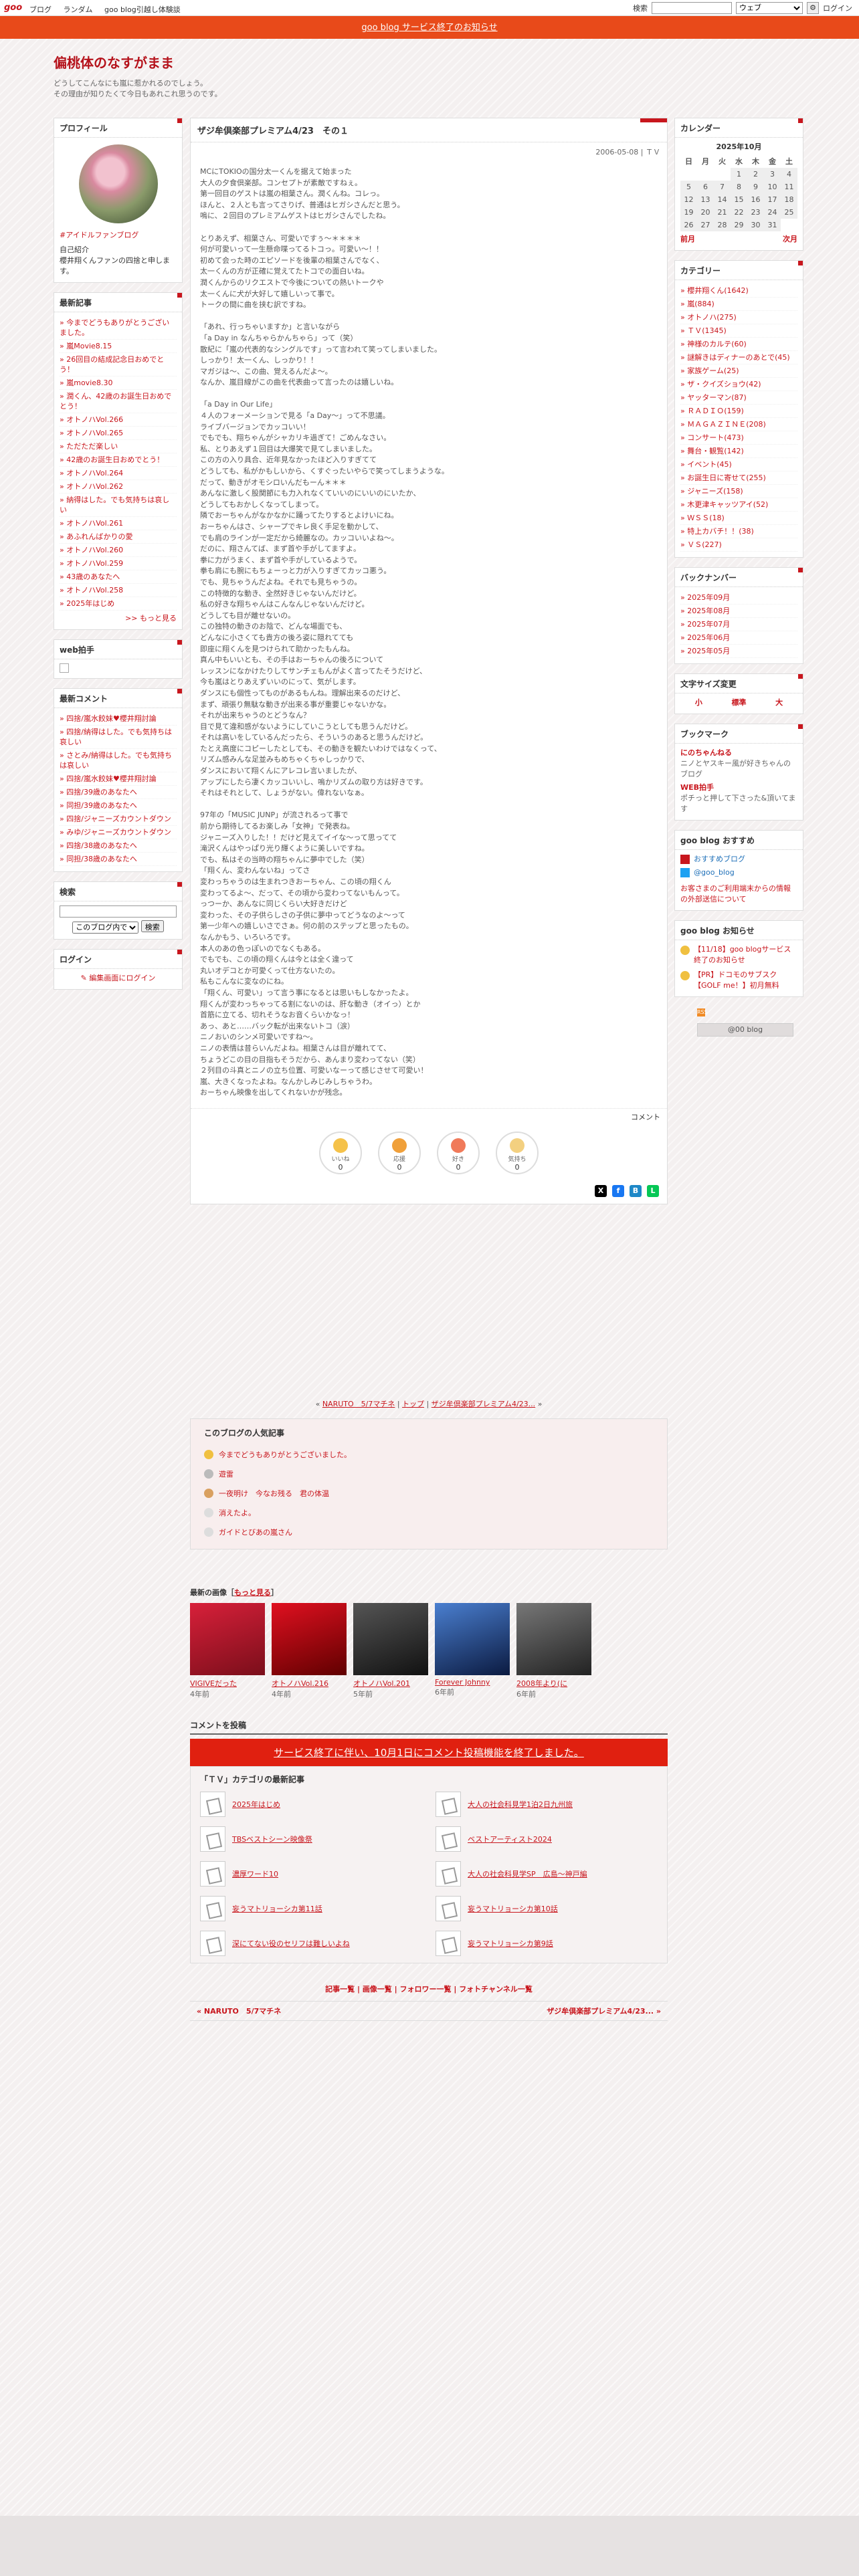  What do you see at coordinates (118, 591) in the screenshot?
I see `recent-post-link: オトノハVol.258` at bounding box center [118, 591].